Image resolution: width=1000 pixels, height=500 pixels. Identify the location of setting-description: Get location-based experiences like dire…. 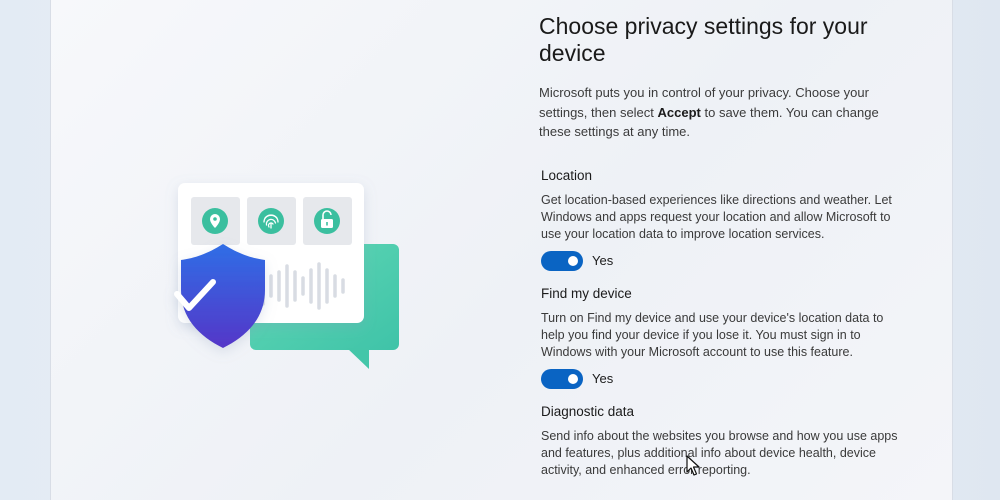
(716, 216).